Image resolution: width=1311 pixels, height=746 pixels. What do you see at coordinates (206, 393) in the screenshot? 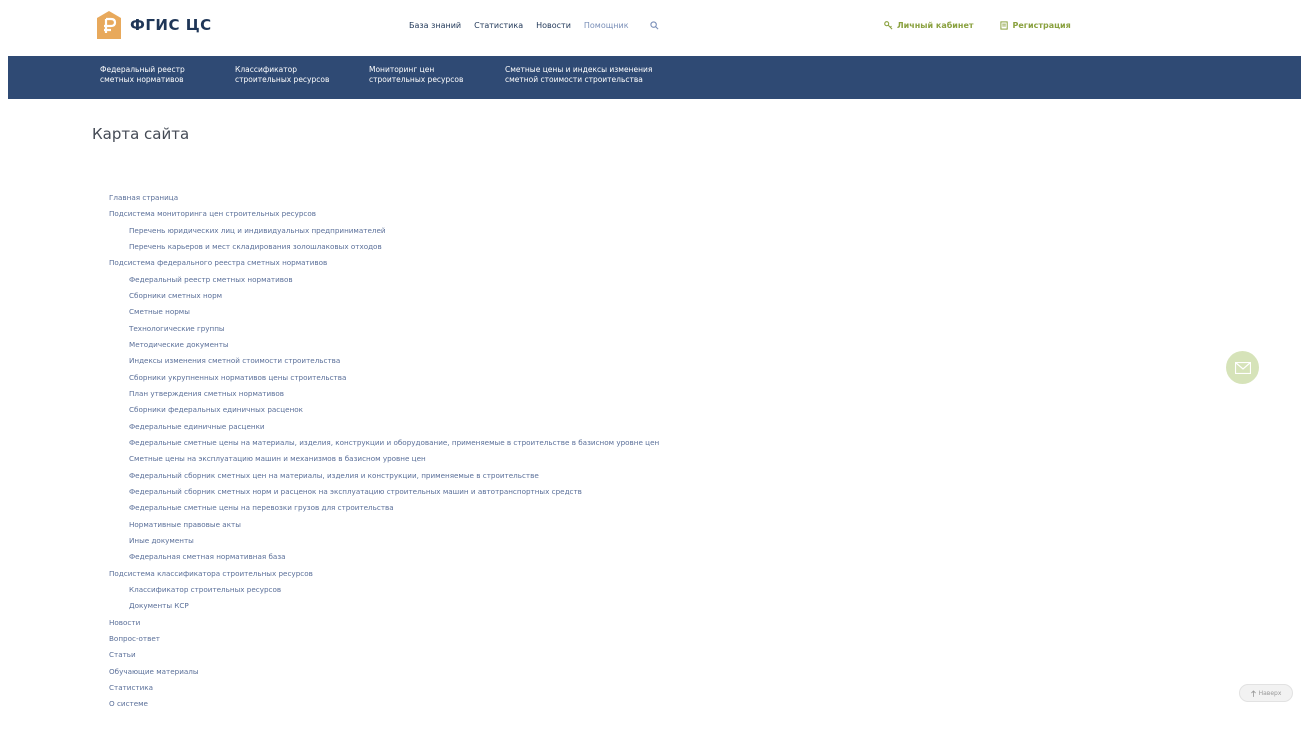
I see `sitemap-link: План утверждения сметных нормативов` at bounding box center [206, 393].